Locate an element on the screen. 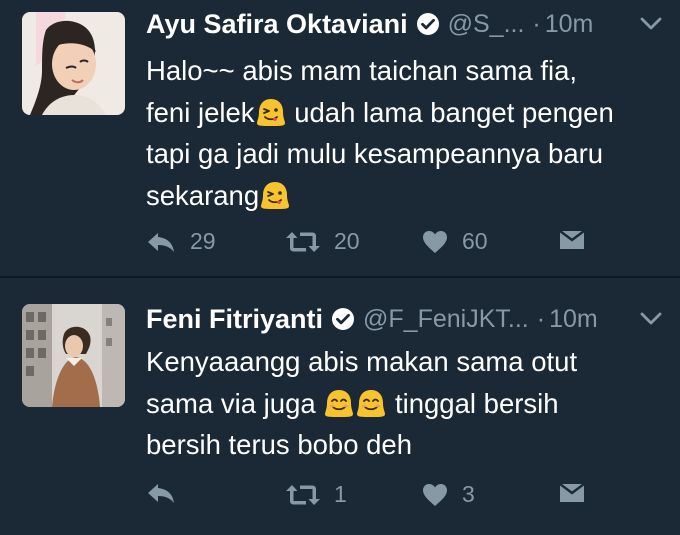 The height and width of the screenshot is (535, 680). tweet-line: feni jelek udah lama banget pengen is located at coordinates (403, 113).